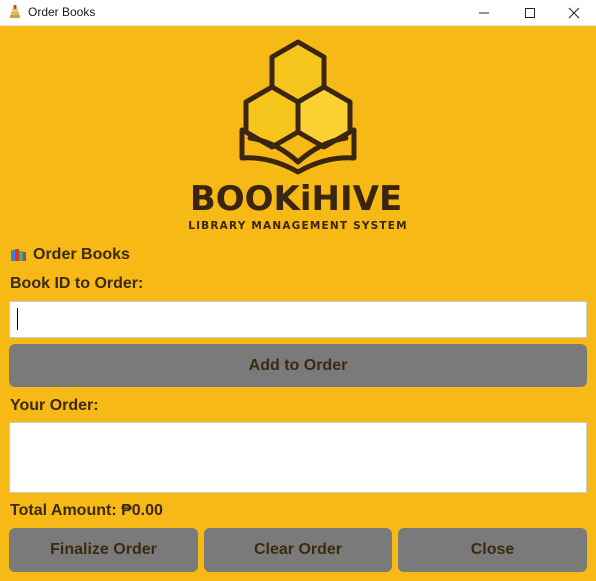 The height and width of the screenshot is (581, 596). Describe the element at coordinates (298, 365) in the screenshot. I see `add-to-order-button: Add to Order` at that location.